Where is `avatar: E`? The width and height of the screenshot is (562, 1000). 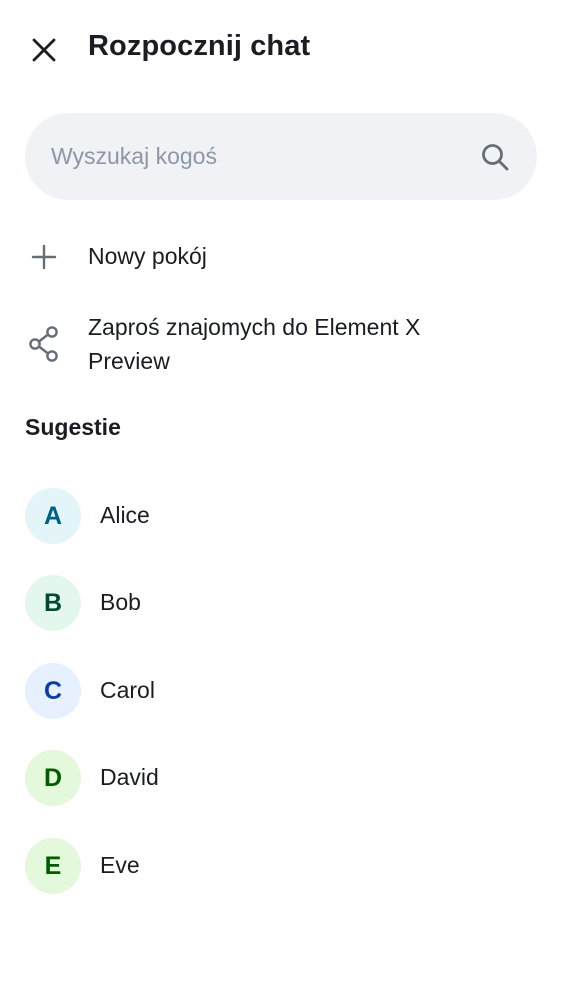
avatar: E is located at coordinates (53, 866).